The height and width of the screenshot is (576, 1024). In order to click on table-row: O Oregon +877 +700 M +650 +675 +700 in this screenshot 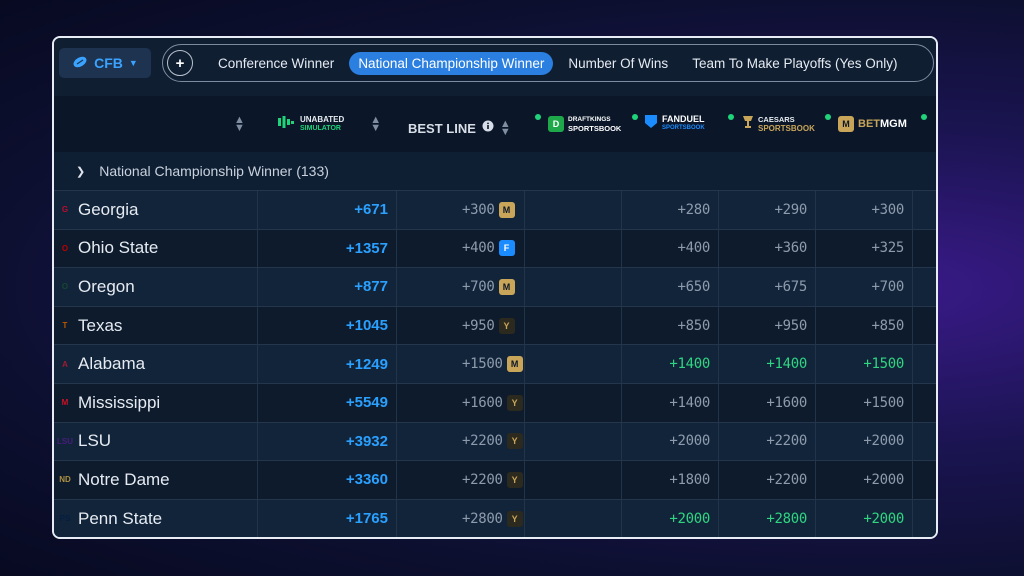, I will do `click(495, 286)`.